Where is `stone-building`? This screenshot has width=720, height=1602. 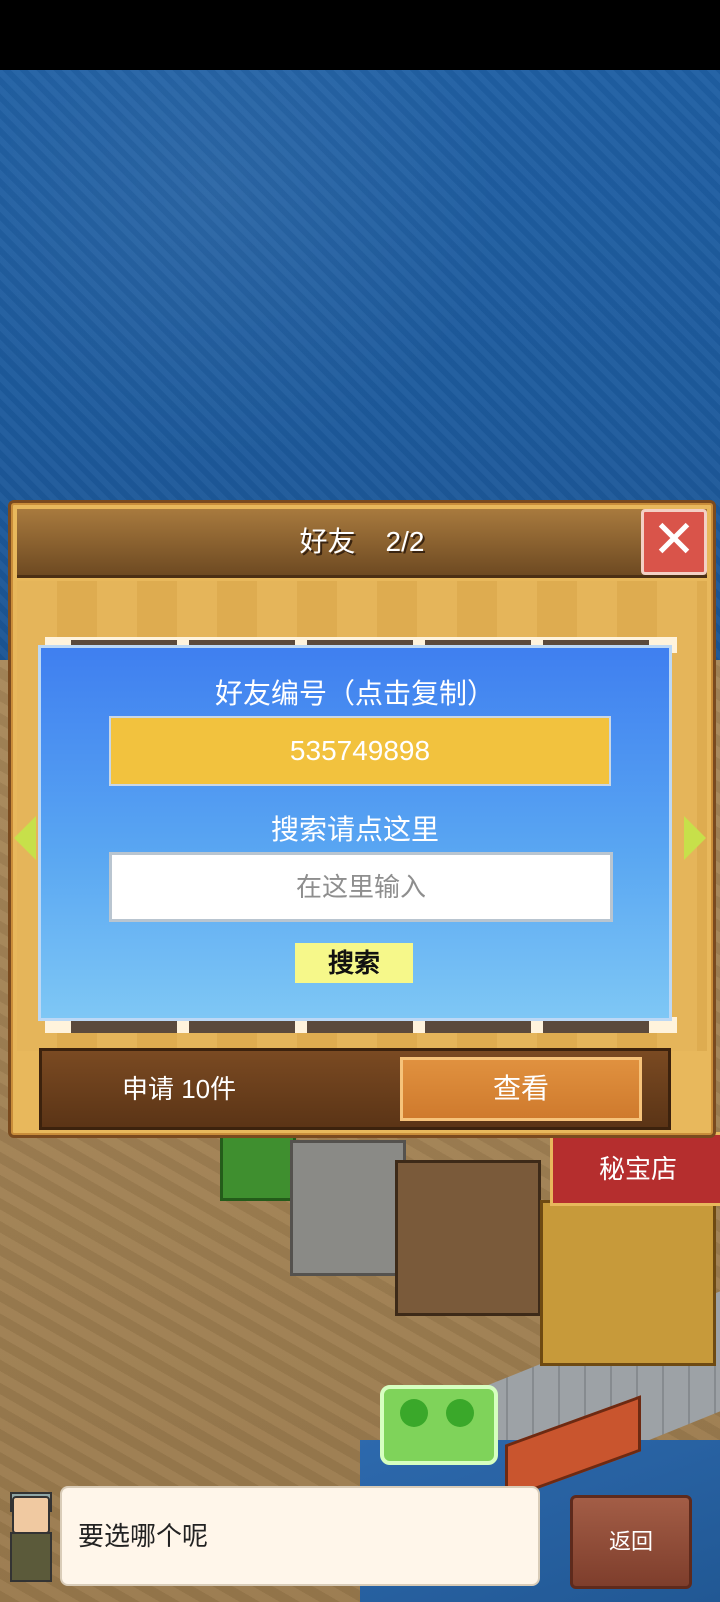
stone-building is located at coordinates (348, 1208).